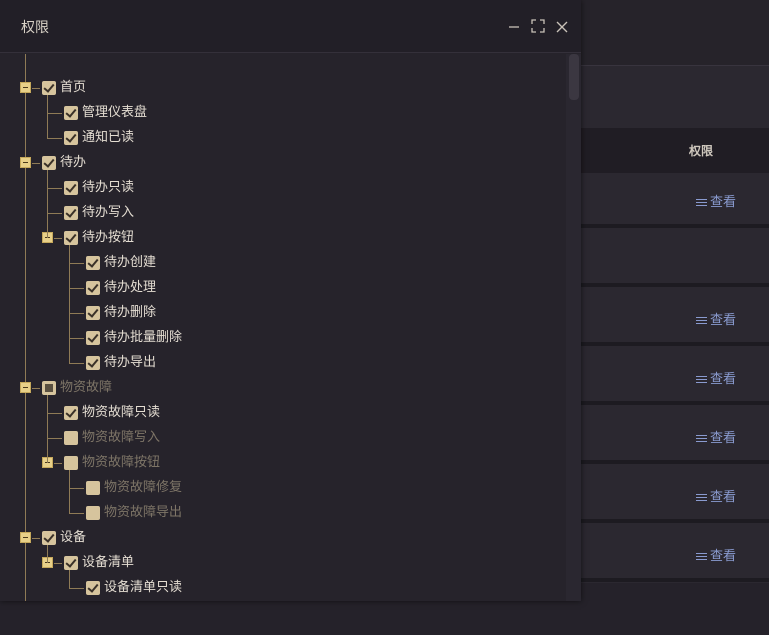 This screenshot has width=769, height=635. I want to click on tree-root-guide-line, so click(25, 327).